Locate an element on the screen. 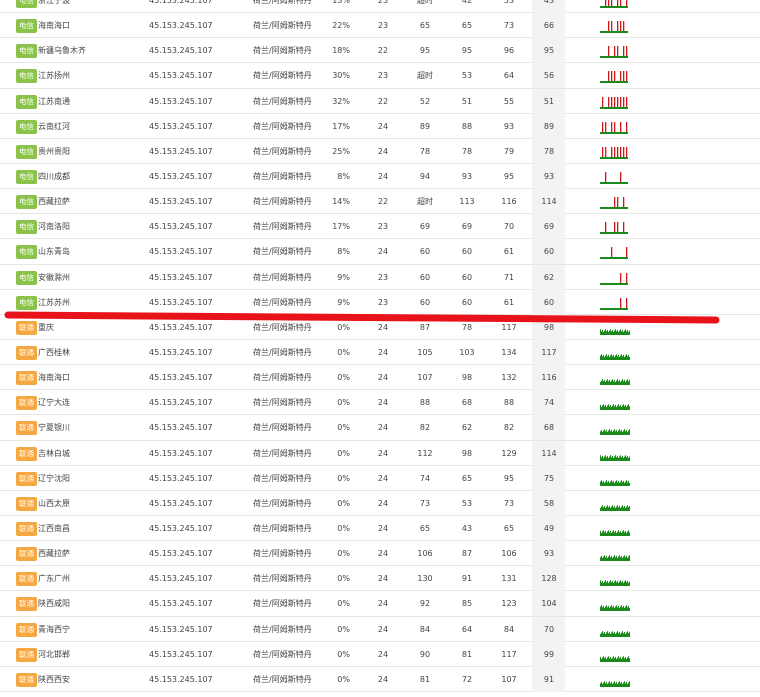  sparkline-baseline is located at coordinates (614, 7).